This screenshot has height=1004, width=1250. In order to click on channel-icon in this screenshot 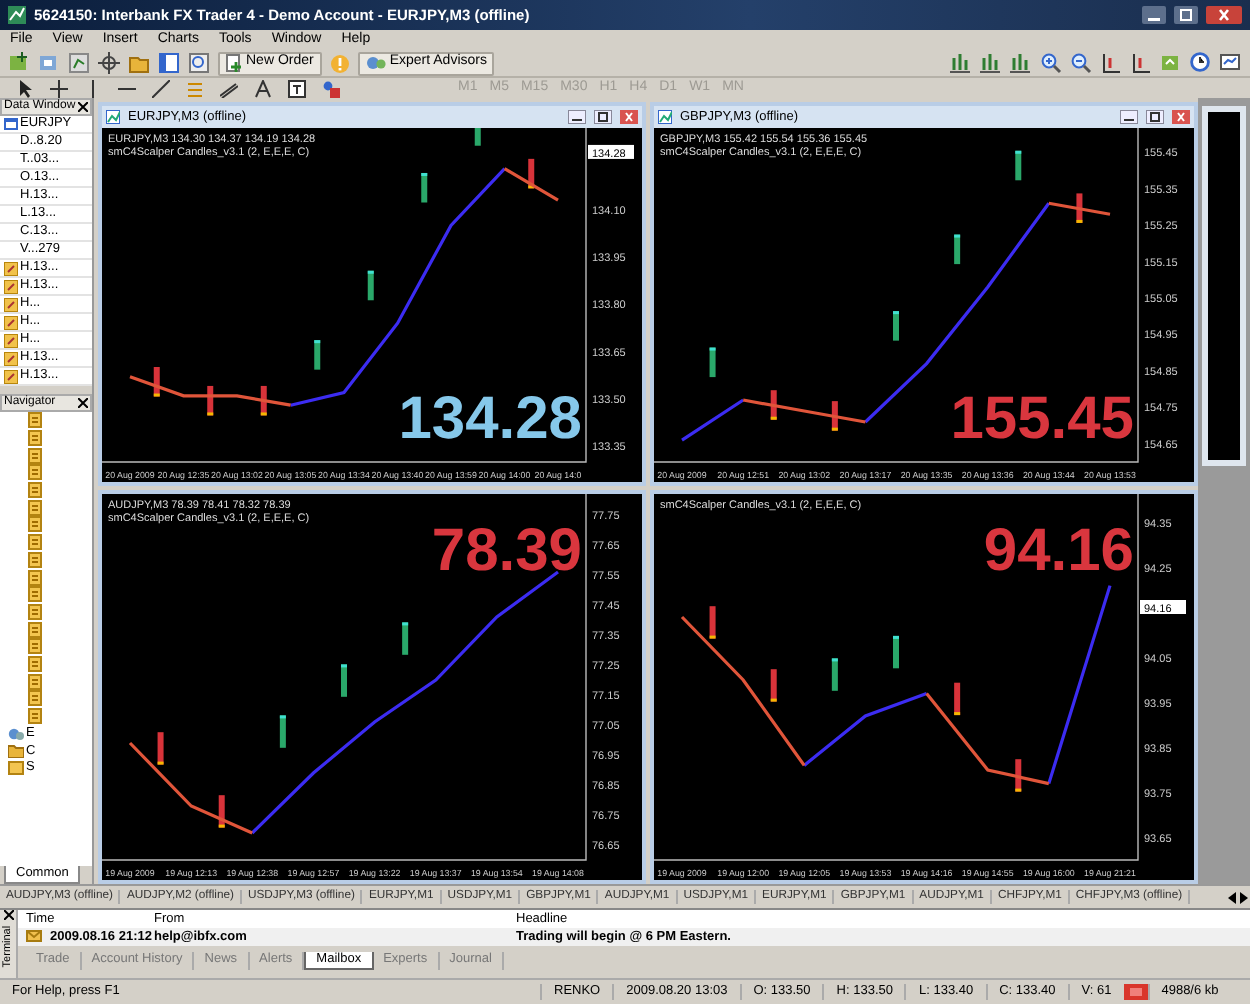, I will do `click(229, 88)`.